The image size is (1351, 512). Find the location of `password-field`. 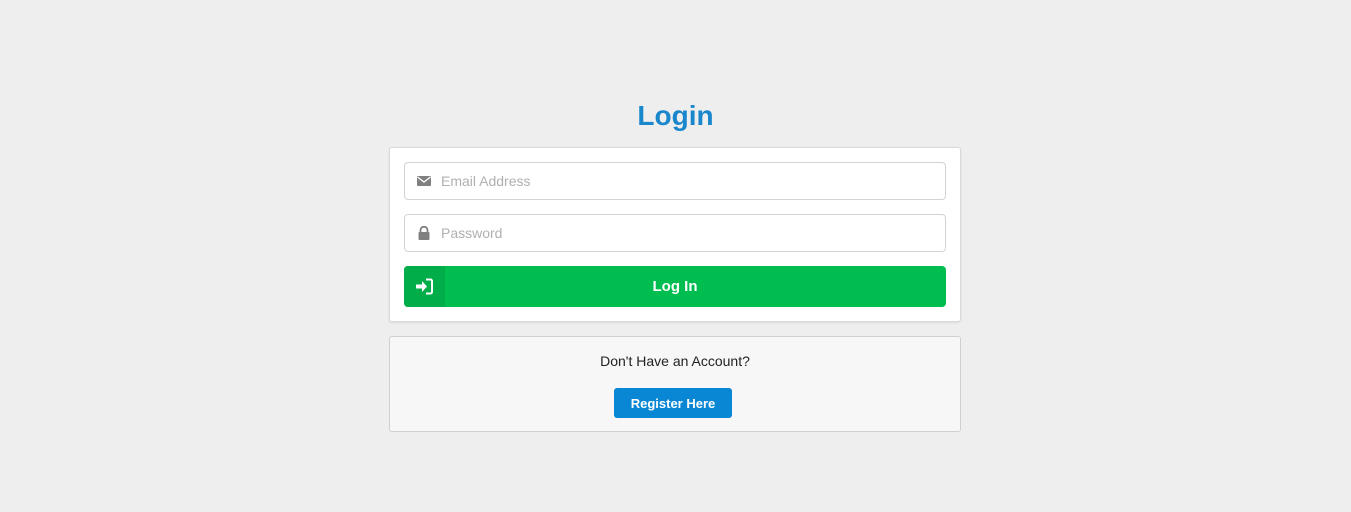

password-field is located at coordinates (675, 233).